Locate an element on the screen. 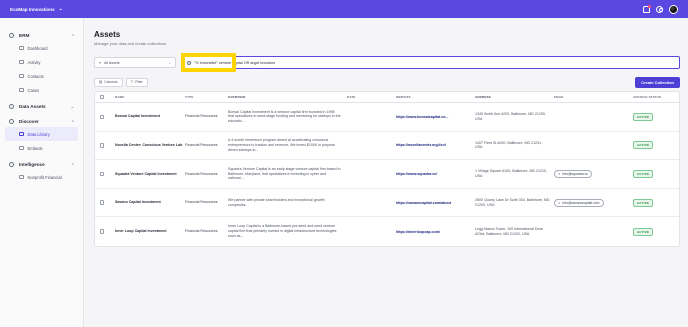 This screenshot has height=327, width=688. asset-name: Squadra Venture Capital Investment is located at coordinates (147, 174).